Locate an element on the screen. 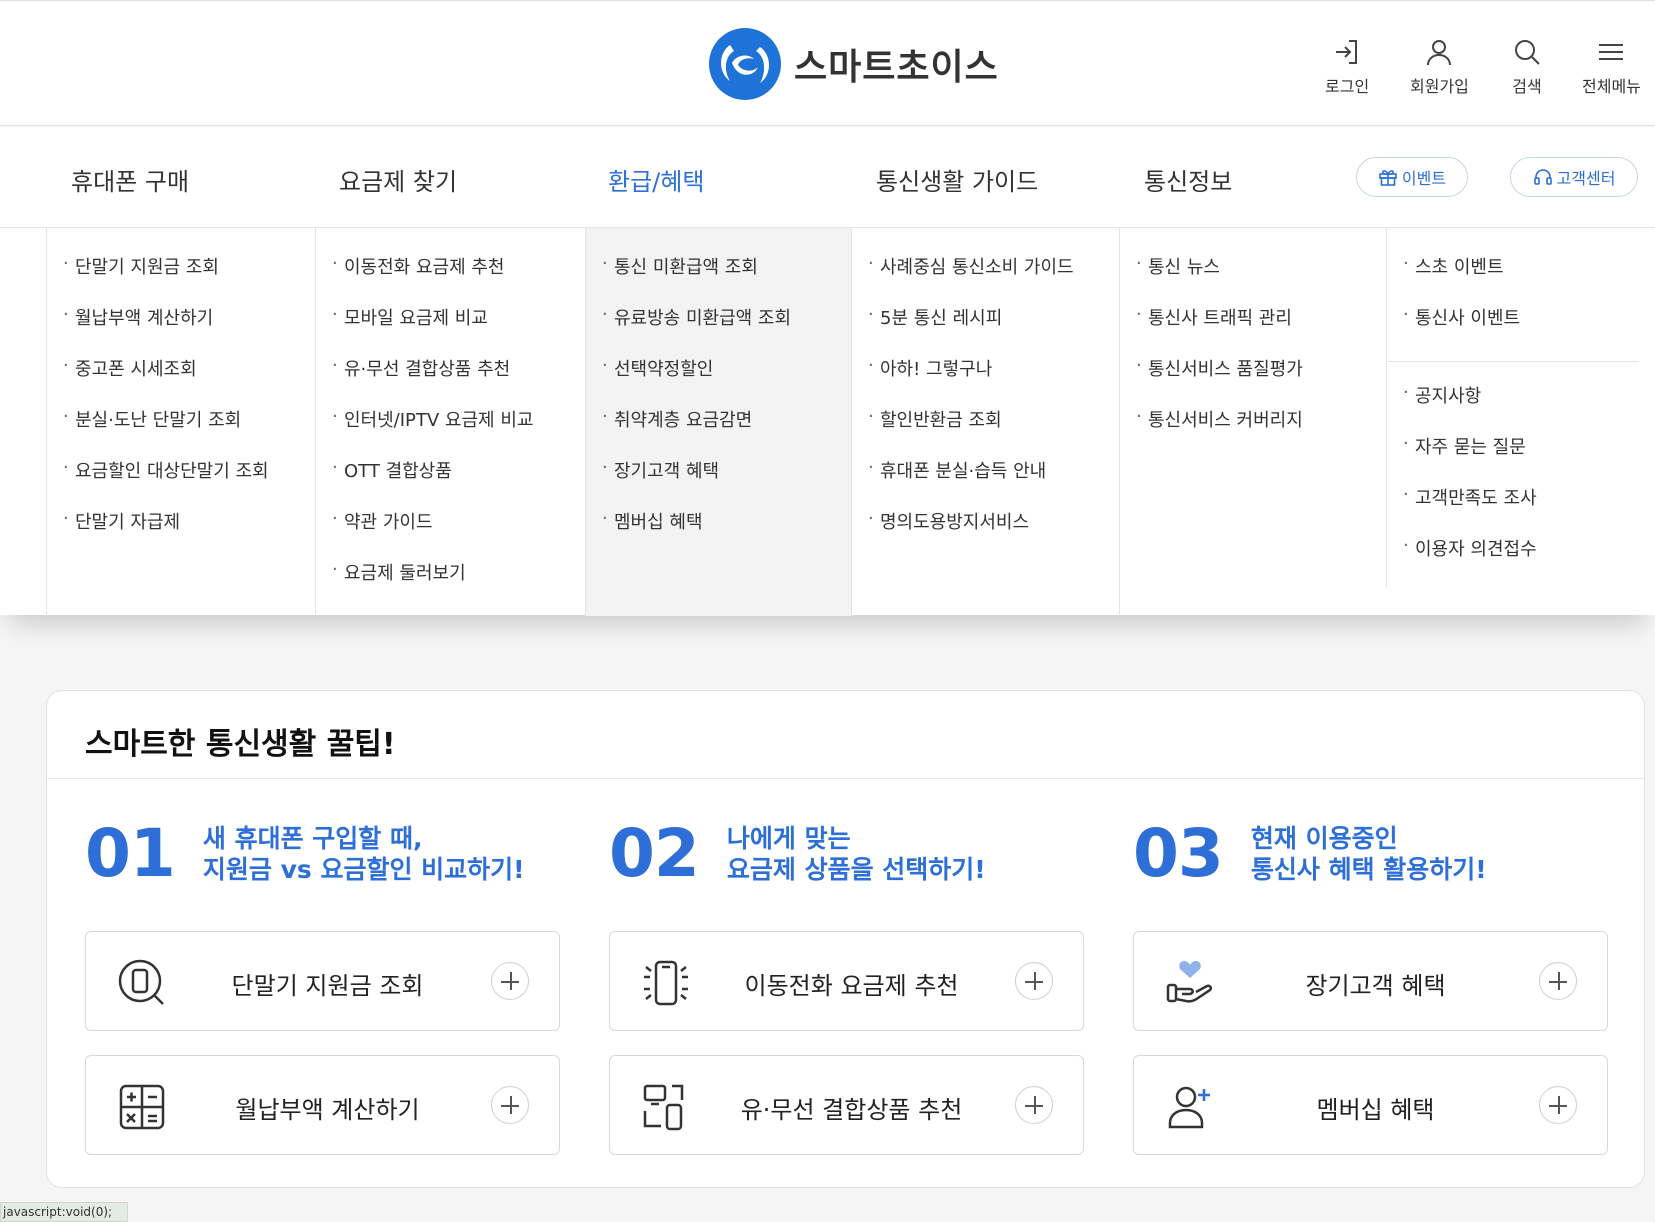  menu-item: 5분 통신 레시피 is located at coordinates (985, 329).